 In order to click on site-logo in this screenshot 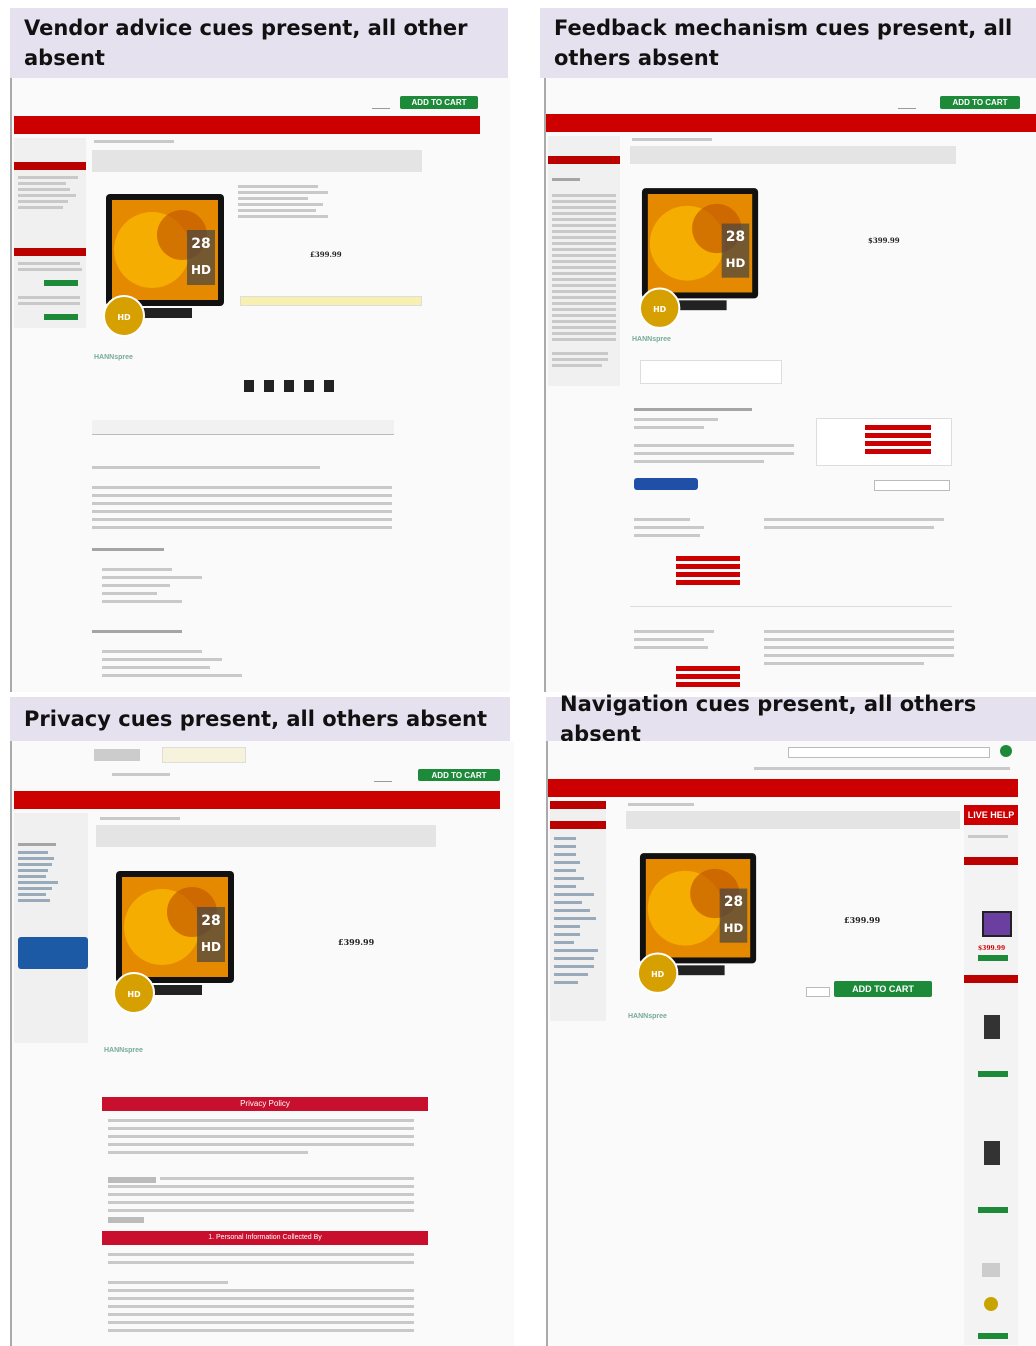, I will do `click(117, 755)`.